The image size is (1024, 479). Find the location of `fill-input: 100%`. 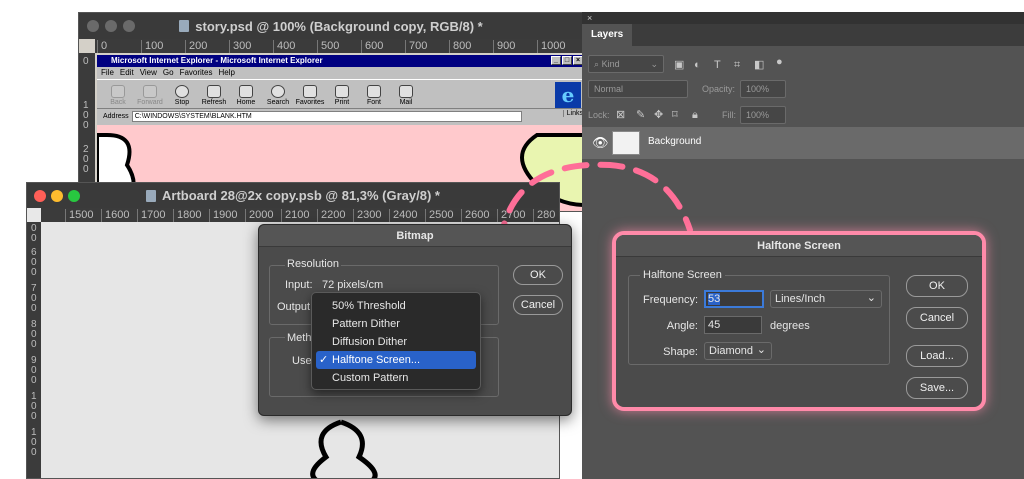

fill-input: 100% is located at coordinates (763, 115).